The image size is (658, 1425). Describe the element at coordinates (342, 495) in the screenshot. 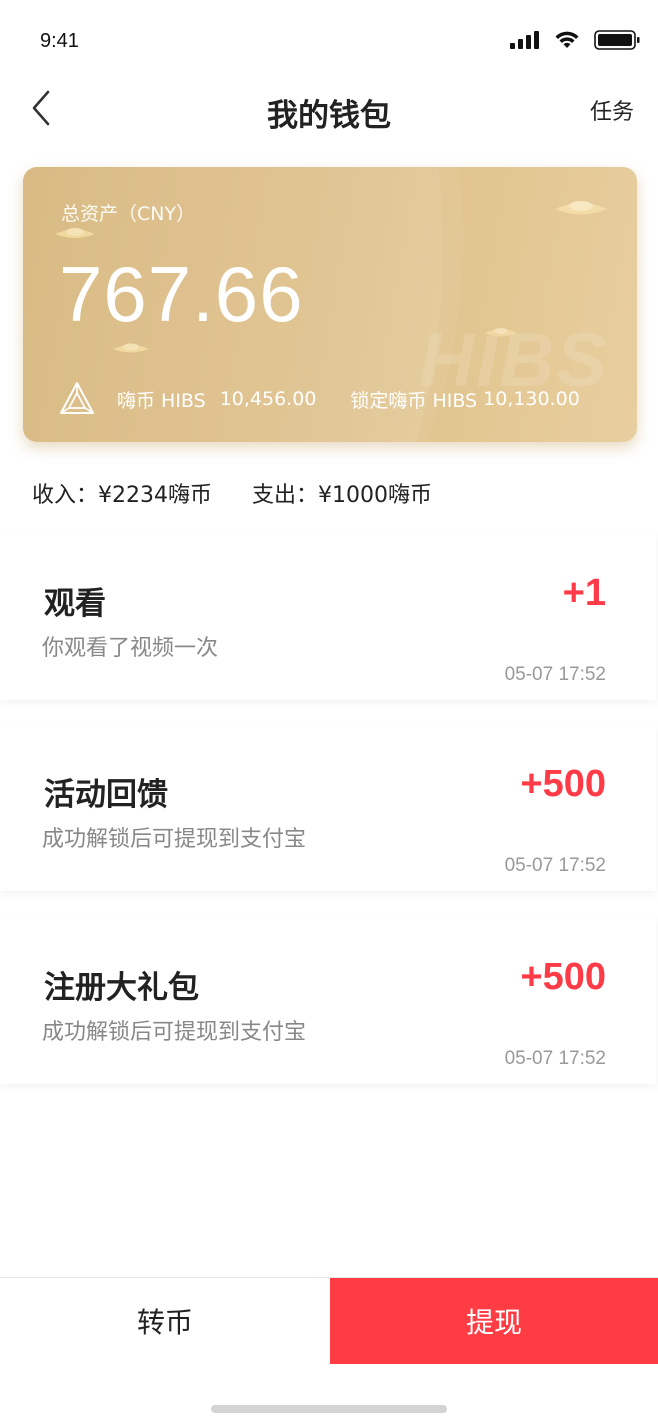

I see `expense-summary: 支出：¥1000嗨币` at that location.